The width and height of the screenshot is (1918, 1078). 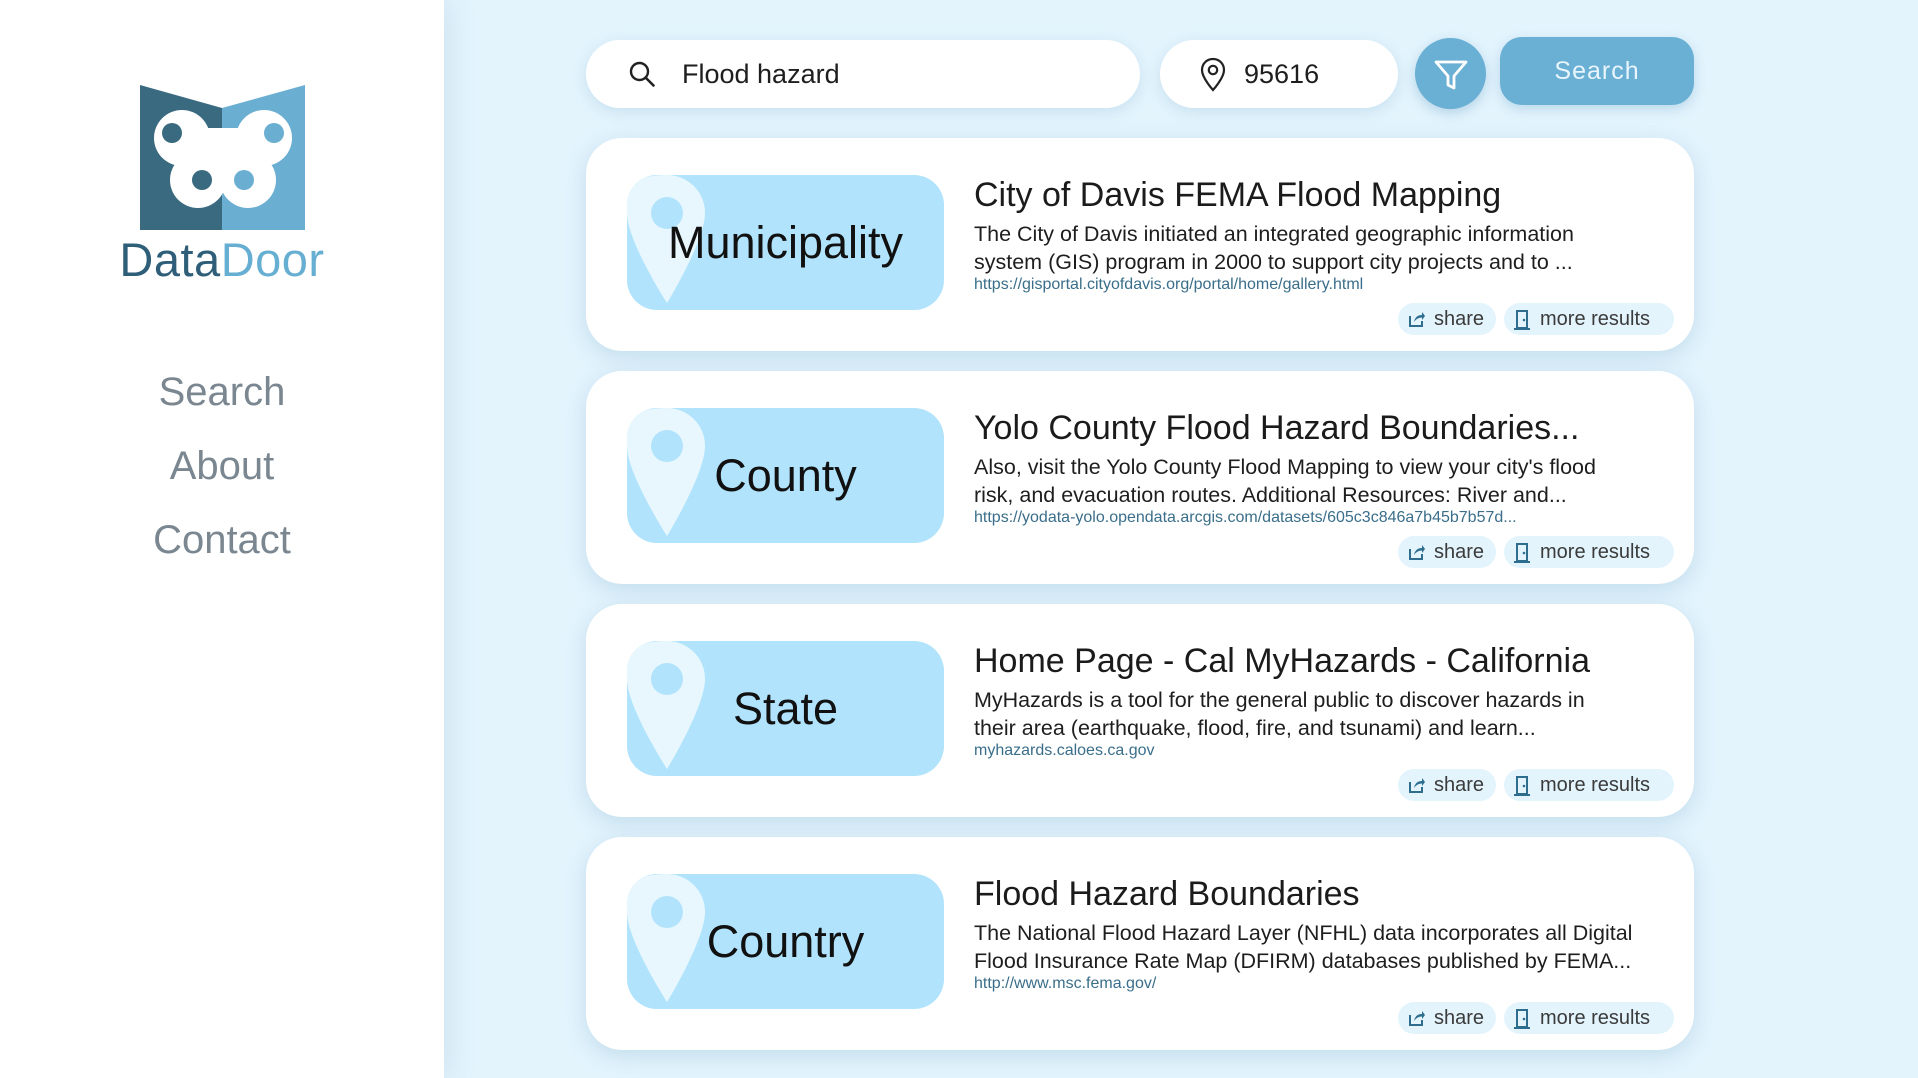 What do you see at coordinates (222, 392) in the screenshot?
I see `nav-search: Search` at bounding box center [222, 392].